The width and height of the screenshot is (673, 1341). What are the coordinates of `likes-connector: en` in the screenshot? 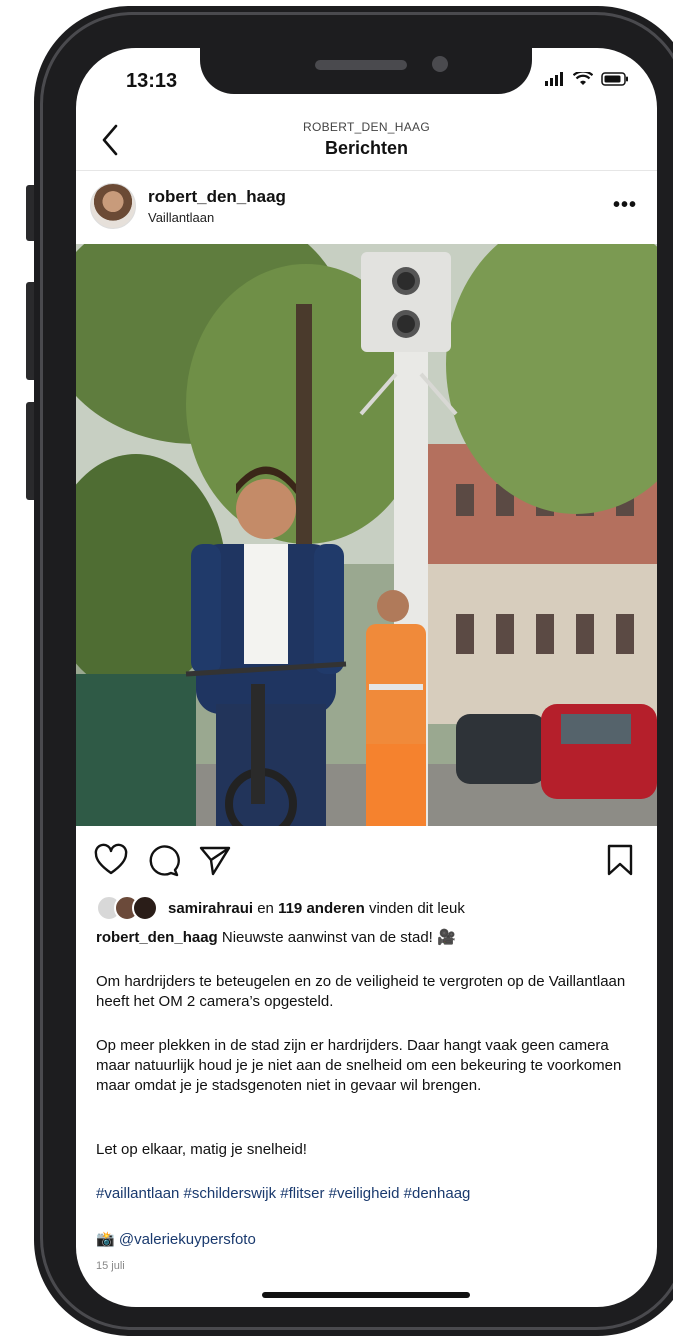 It's located at (266, 908).